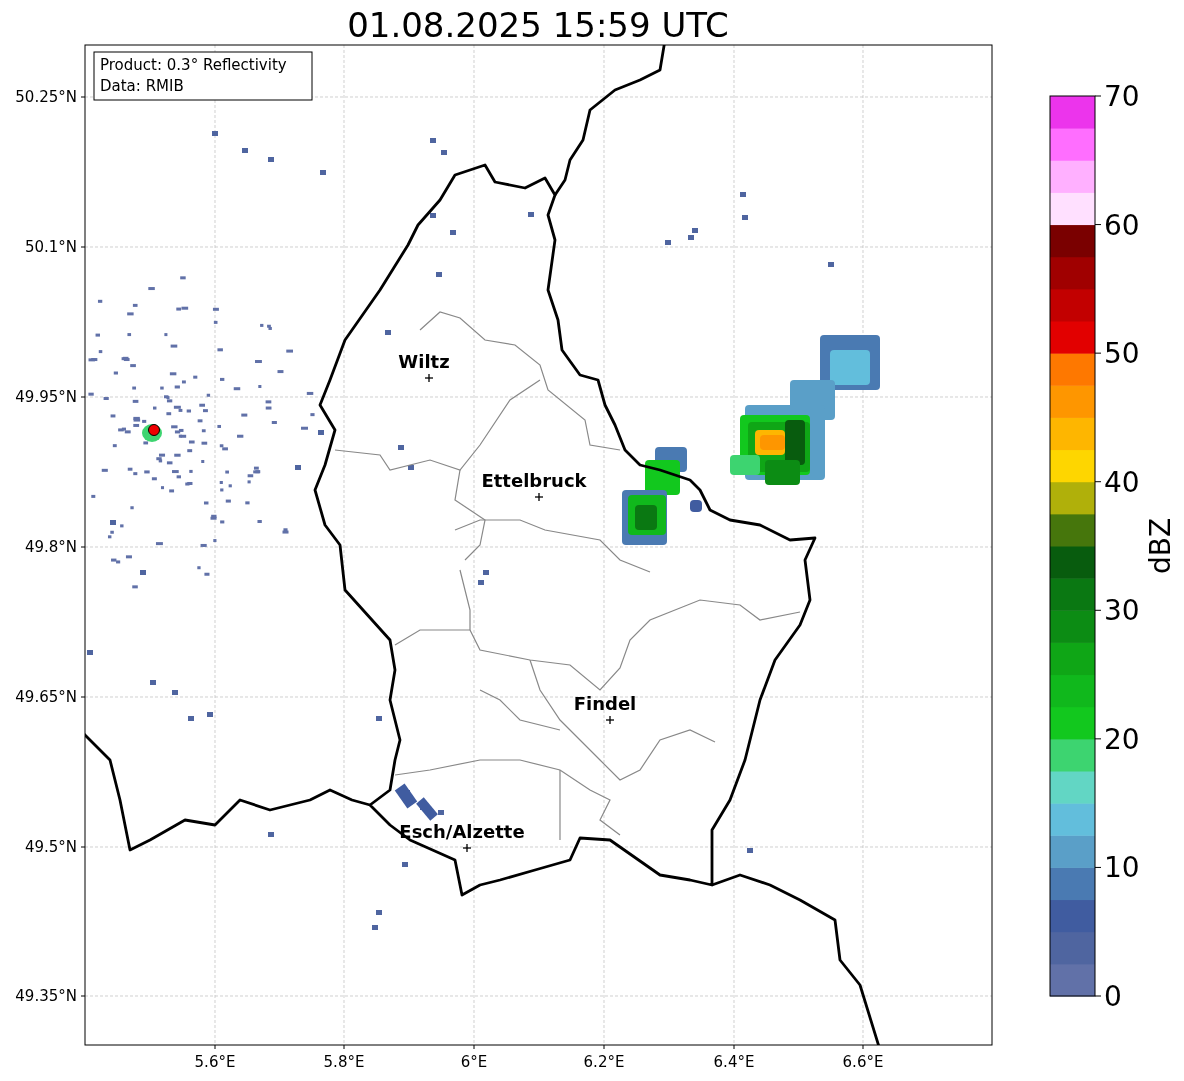 Image resolution: width=1184 pixels, height=1081 pixels. What do you see at coordinates (1113, 996) in the screenshot?
I see `colorbar-tick-label: 0` at bounding box center [1113, 996].